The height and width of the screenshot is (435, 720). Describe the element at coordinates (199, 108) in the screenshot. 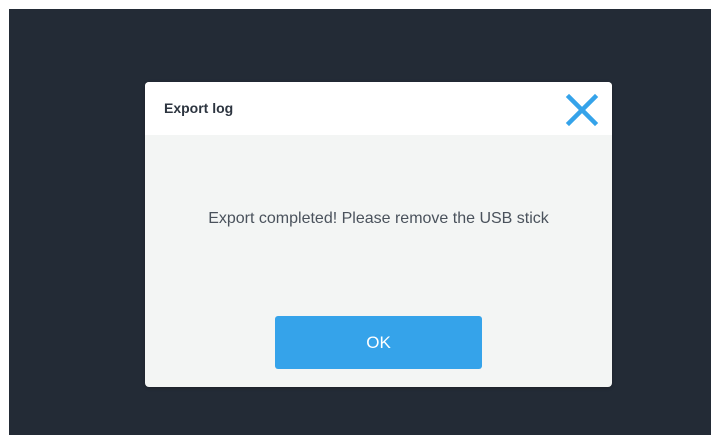

I see `dialog-title: Export log` at that location.